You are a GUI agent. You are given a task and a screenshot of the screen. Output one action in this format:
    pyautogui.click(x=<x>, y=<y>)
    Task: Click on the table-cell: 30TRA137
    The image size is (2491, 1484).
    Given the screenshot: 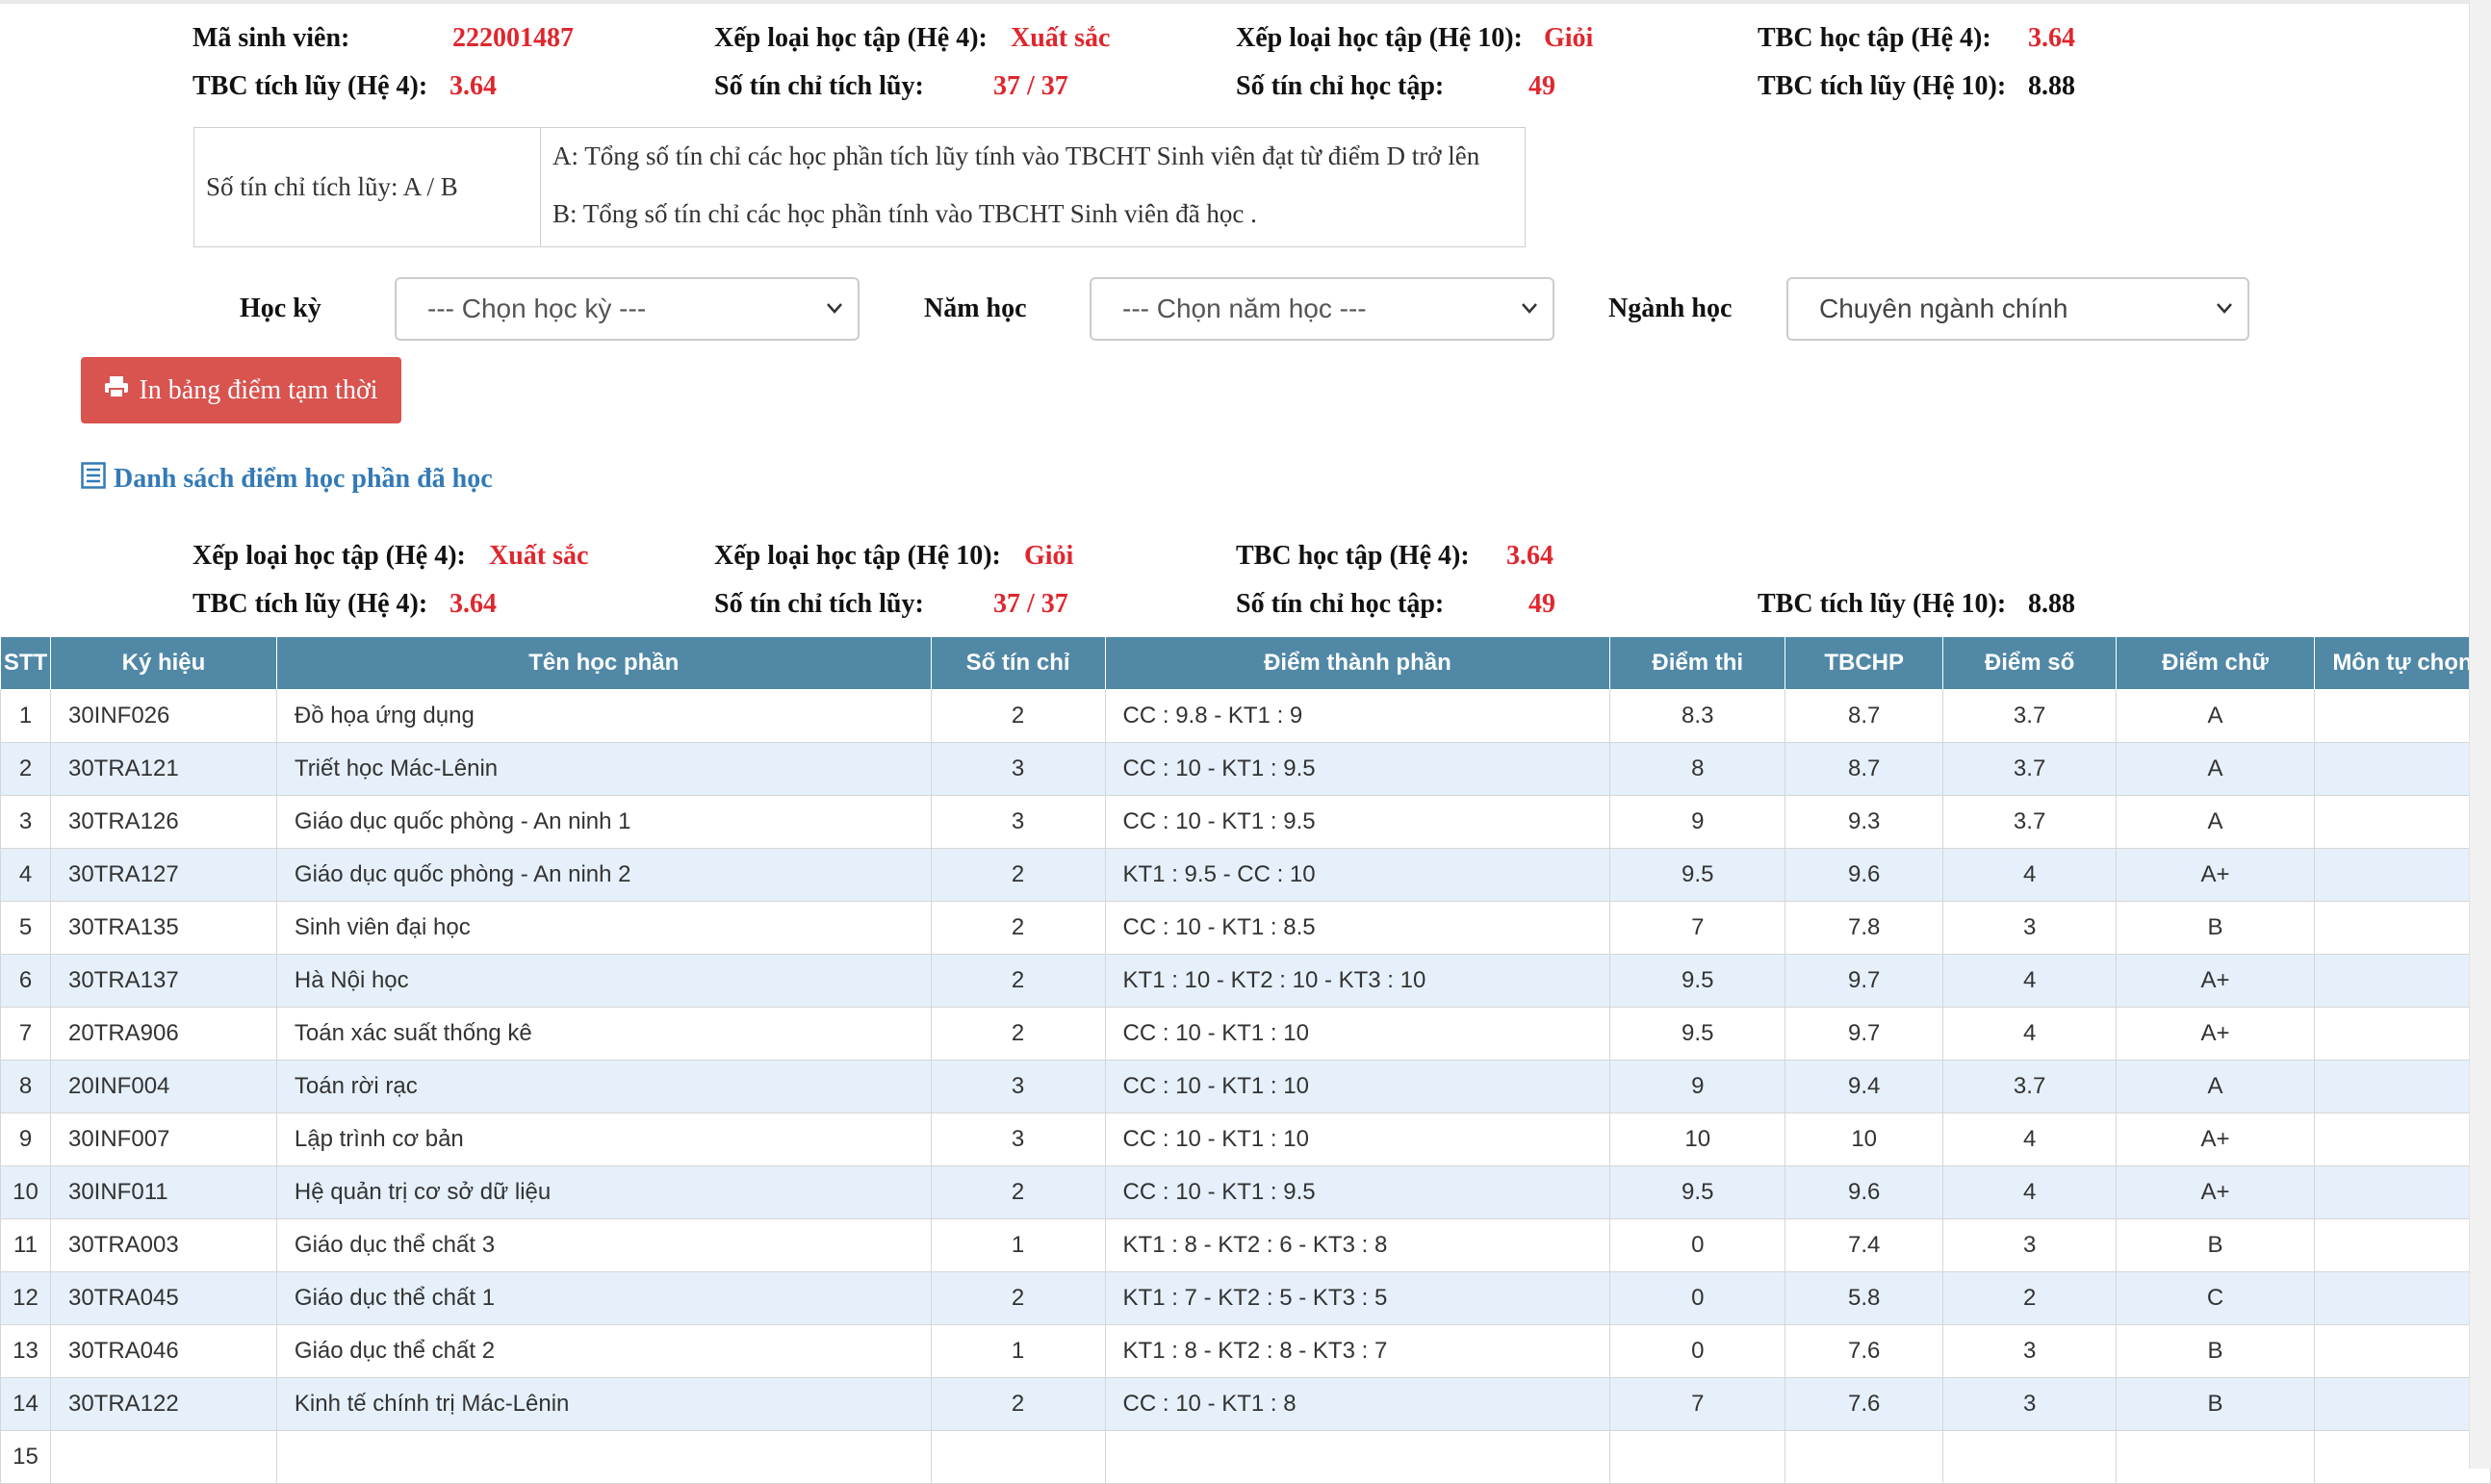 What is the action you would take?
    pyautogui.click(x=163, y=981)
    